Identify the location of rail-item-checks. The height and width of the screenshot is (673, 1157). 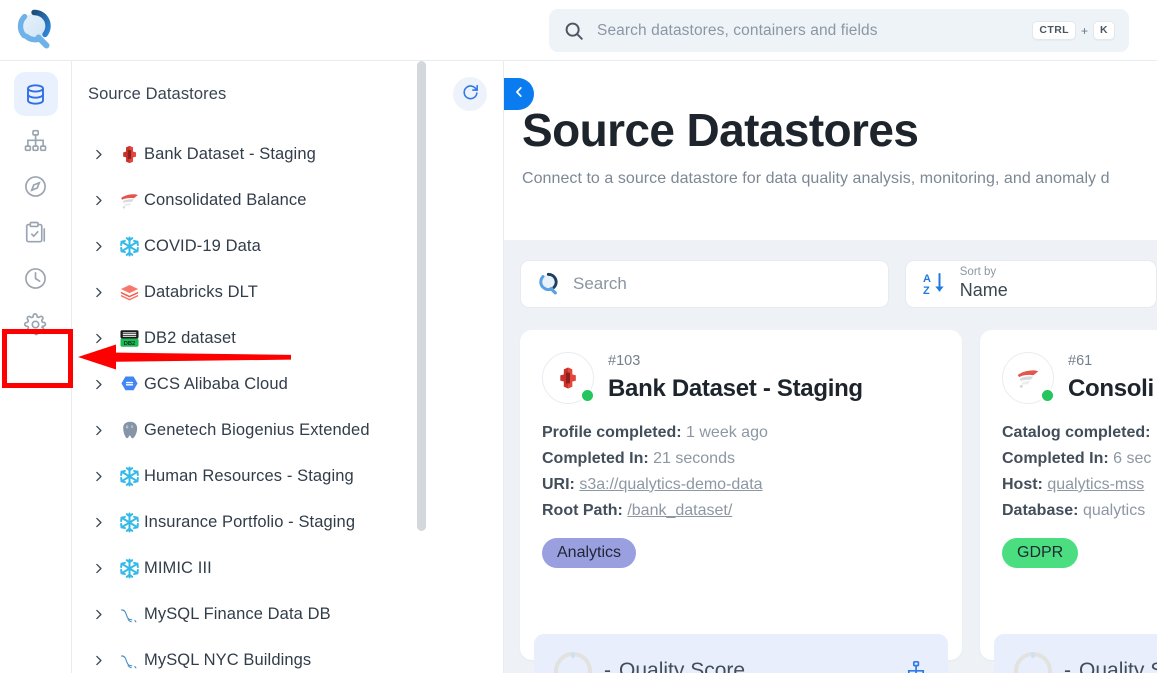
(36, 232).